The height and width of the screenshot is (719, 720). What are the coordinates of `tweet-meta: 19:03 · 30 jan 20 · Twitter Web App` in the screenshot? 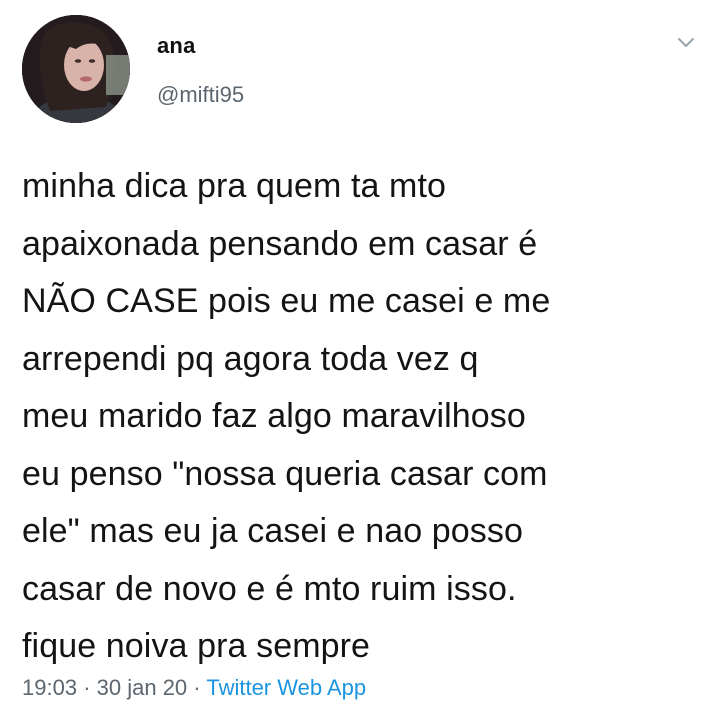 It's located at (194, 688).